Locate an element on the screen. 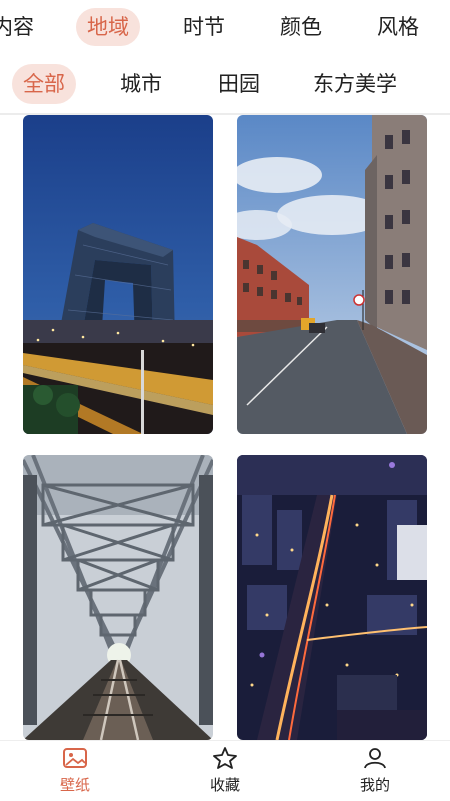  category-tab-bar: 内容 地域 时节 颜色 风格 is located at coordinates (225, 28).